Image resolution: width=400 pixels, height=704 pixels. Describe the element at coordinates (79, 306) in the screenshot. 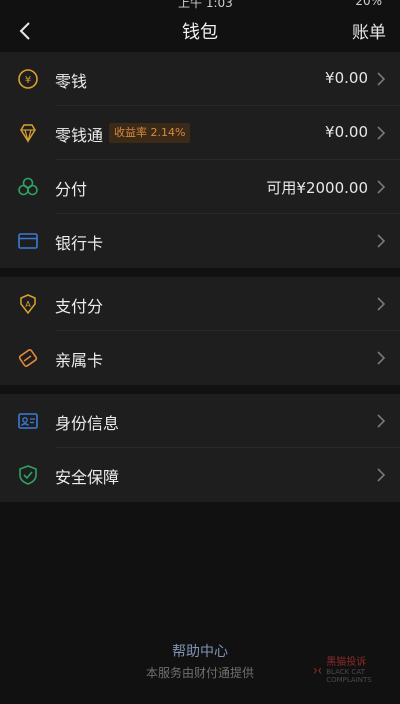

I see `row-pay-score-label: 支付分` at that location.